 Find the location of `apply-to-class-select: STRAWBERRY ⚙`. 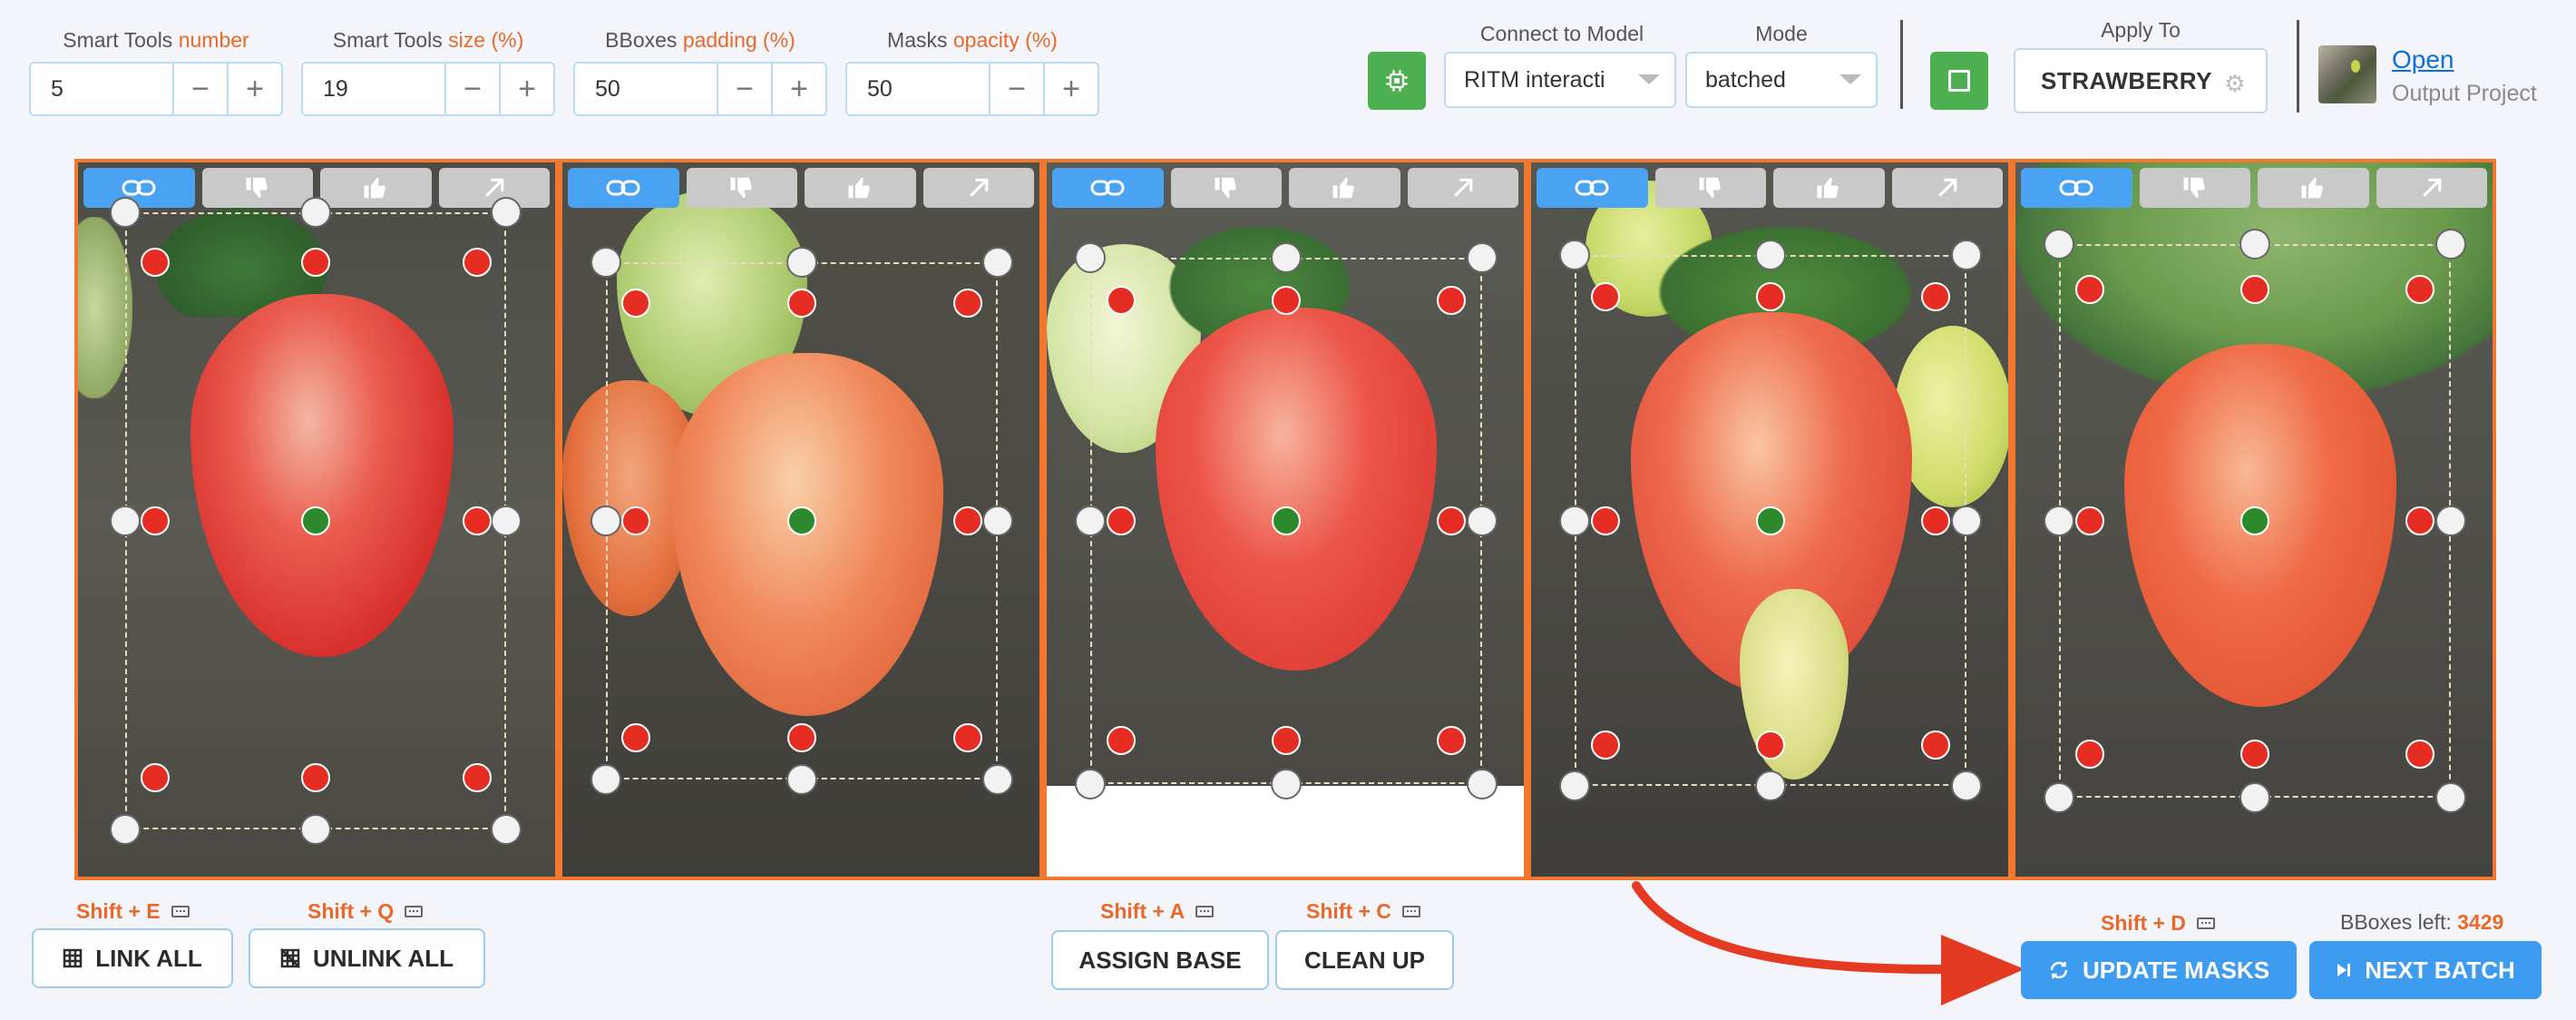

apply-to-class-select: STRAWBERRY ⚙ is located at coordinates (2141, 80).